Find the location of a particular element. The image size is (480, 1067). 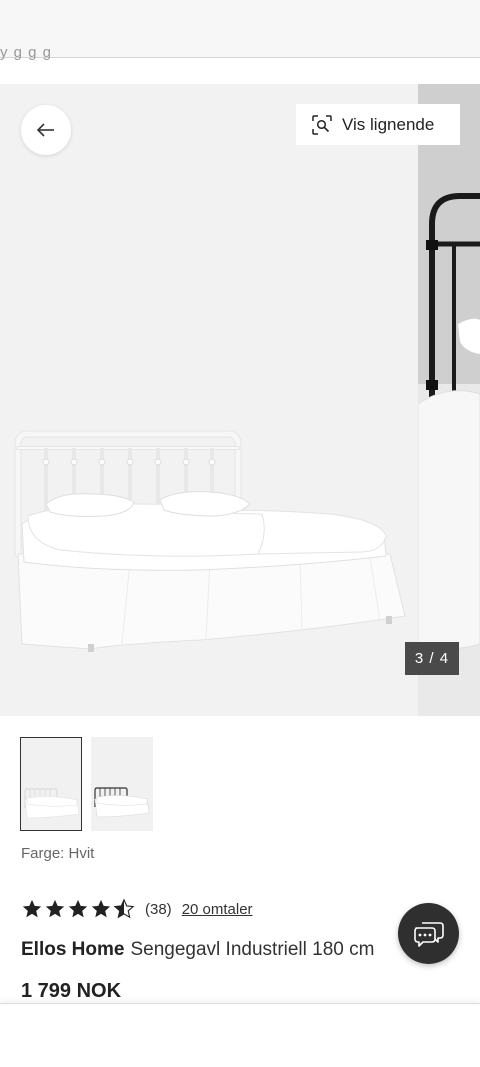

black-bed-illustration is located at coordinates (449, 400).